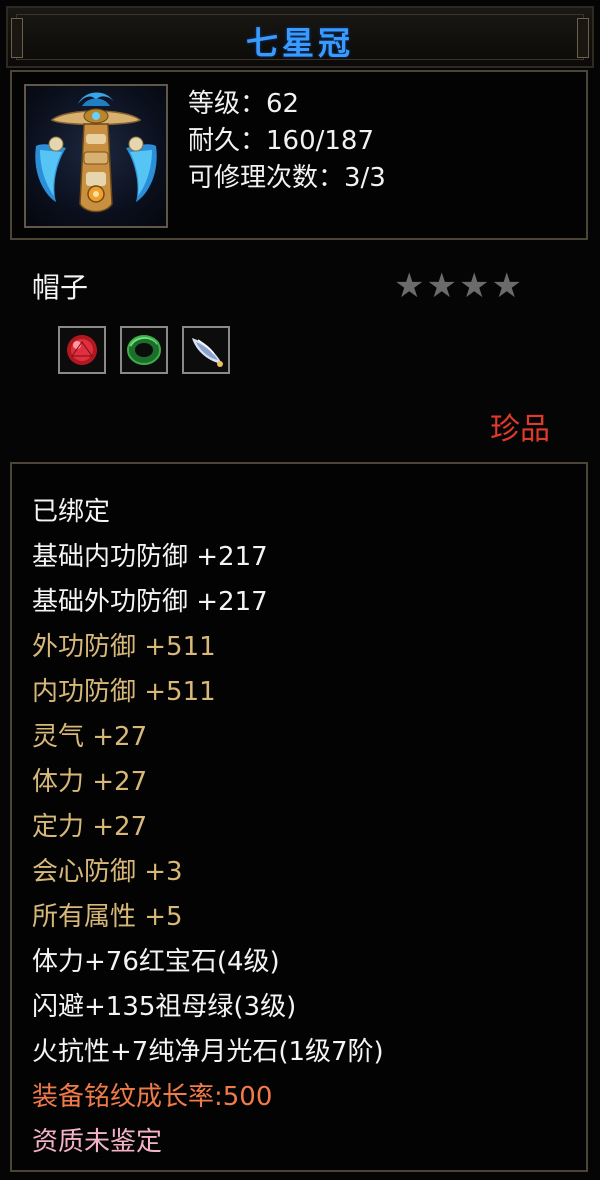 Image resolution: width=600 pixels, height=1180 pixels. I want to click on moonstone-gem-icon, so click(207, 352).